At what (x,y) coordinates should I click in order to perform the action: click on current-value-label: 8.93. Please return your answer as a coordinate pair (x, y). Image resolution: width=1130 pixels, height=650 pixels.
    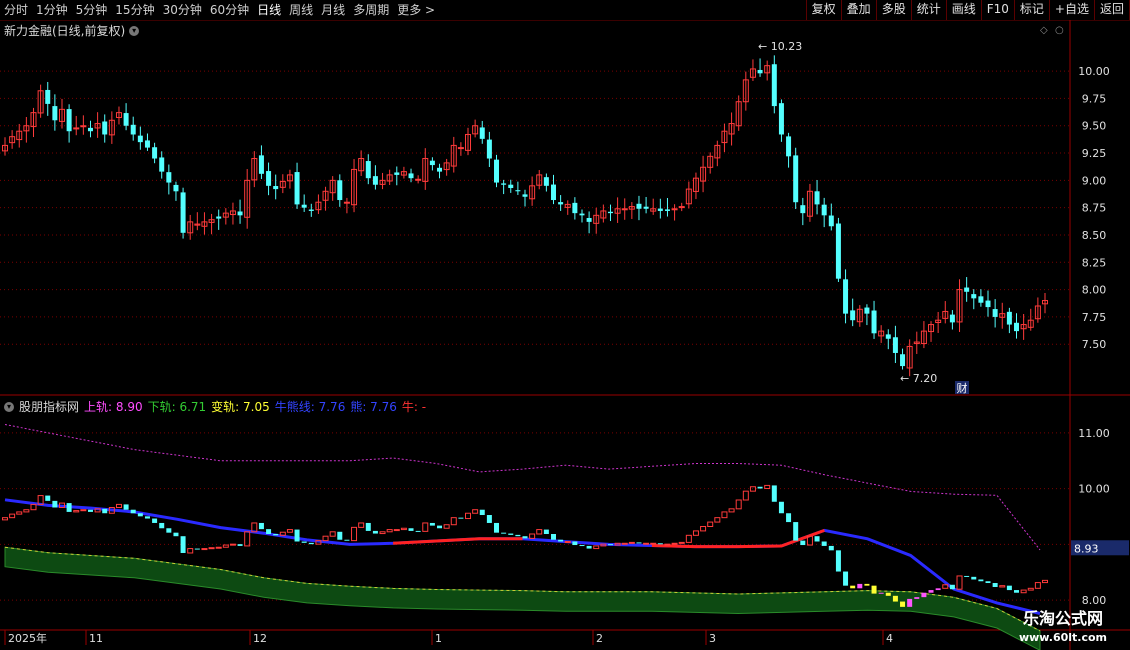
    Looking at the image, I should click on (1086, 548).